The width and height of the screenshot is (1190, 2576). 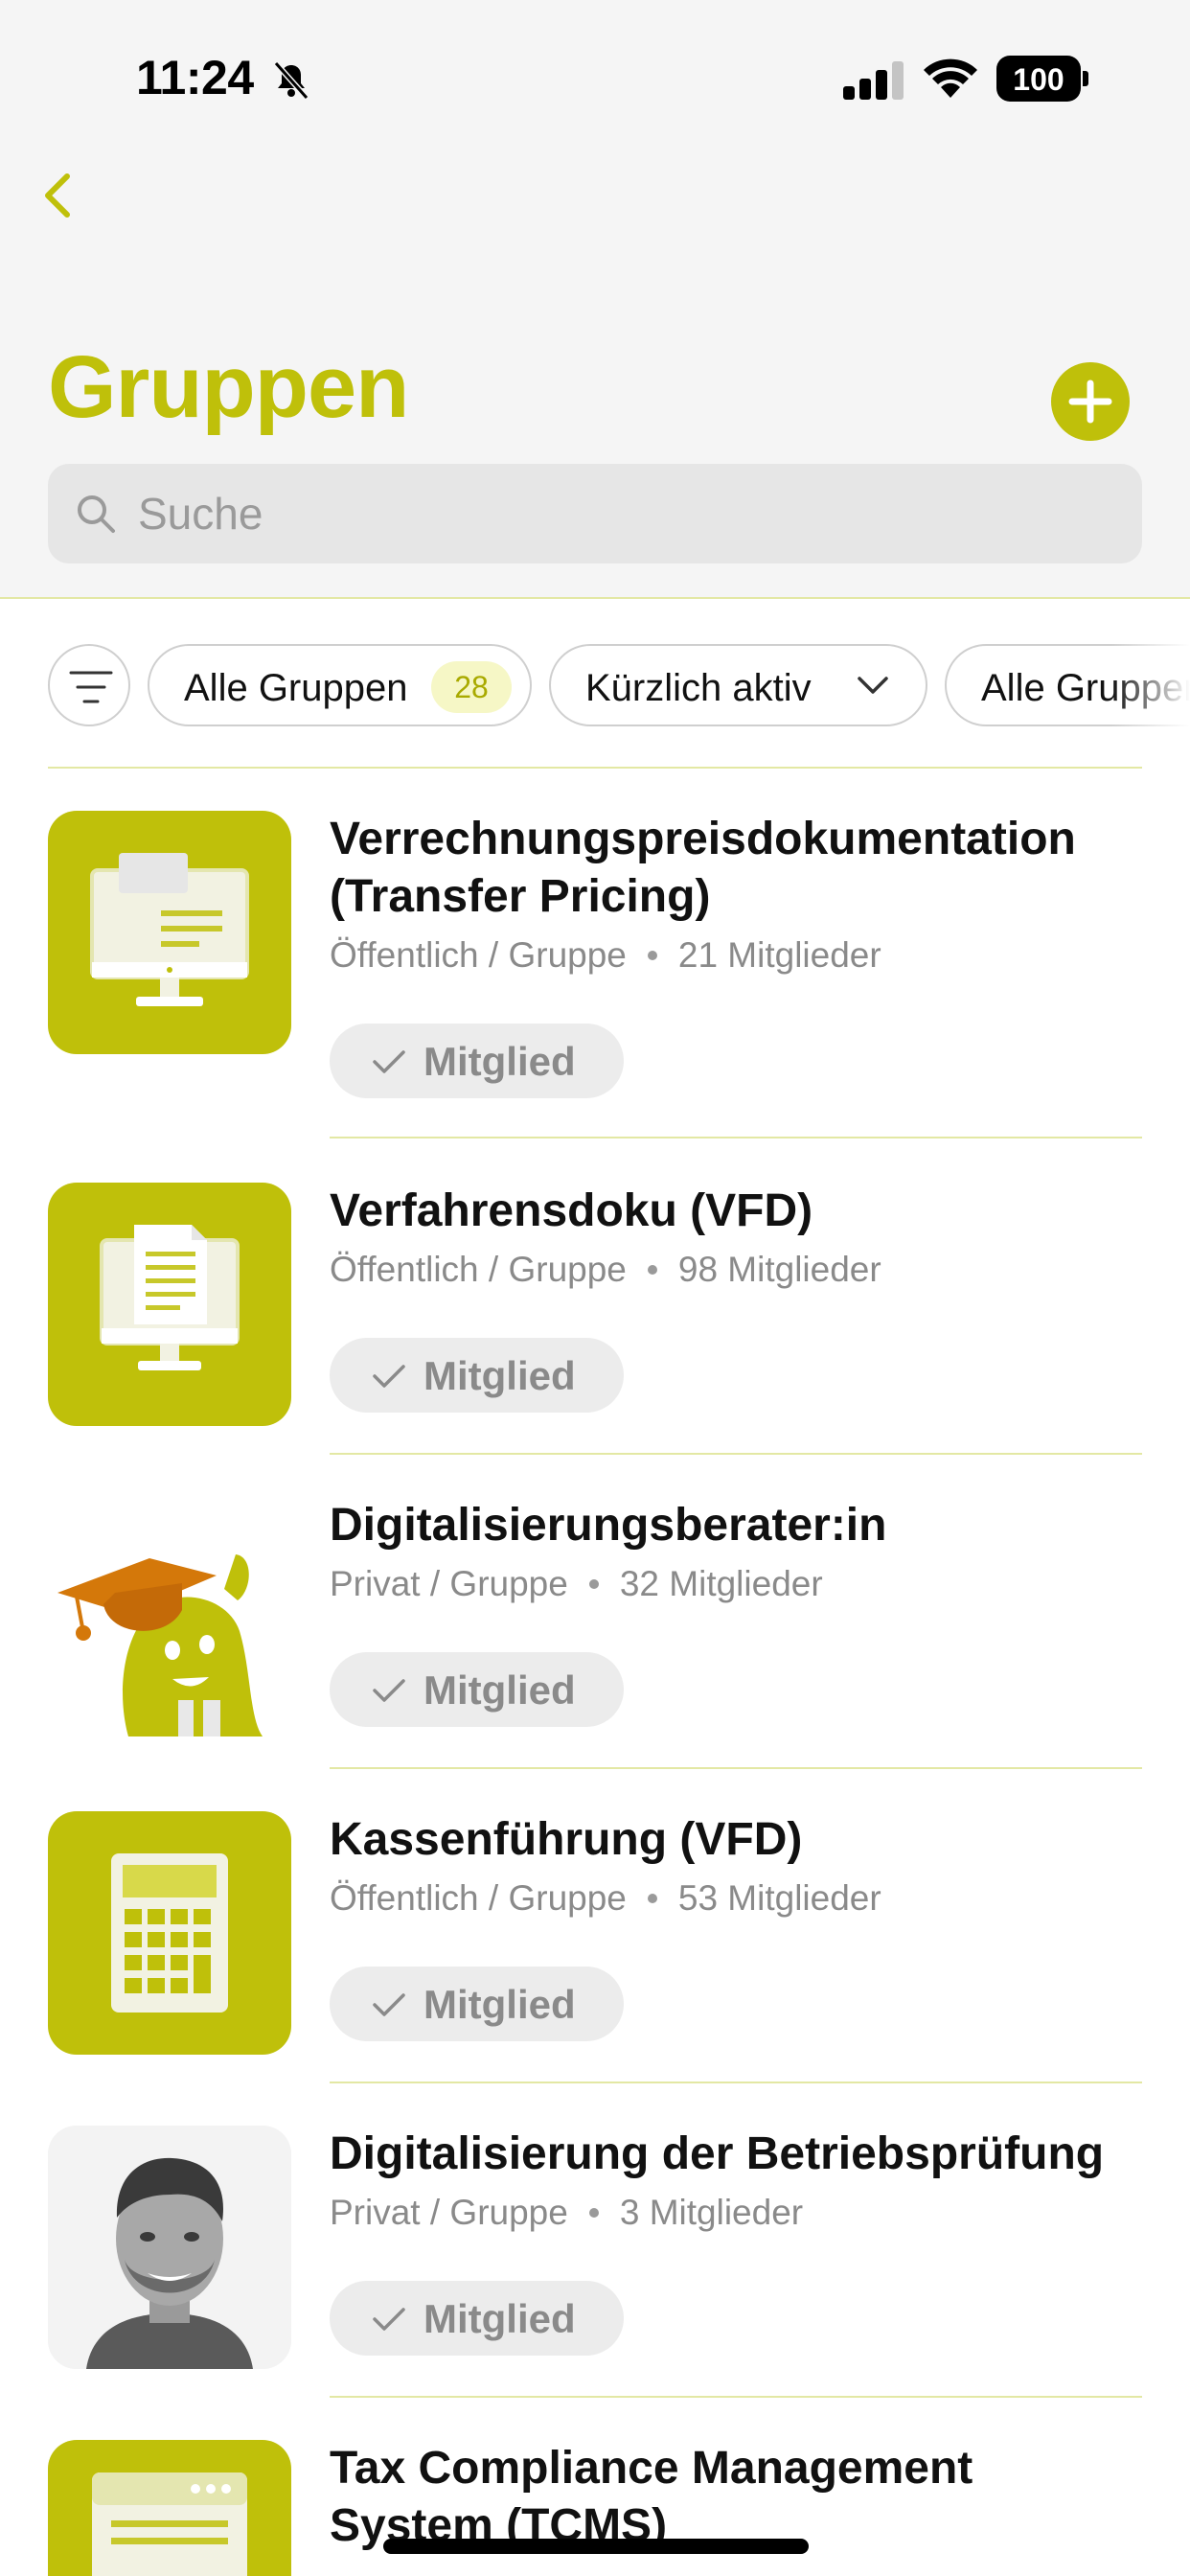 I want to click on battery-indicator: 100, so click(x=1042, y=80).